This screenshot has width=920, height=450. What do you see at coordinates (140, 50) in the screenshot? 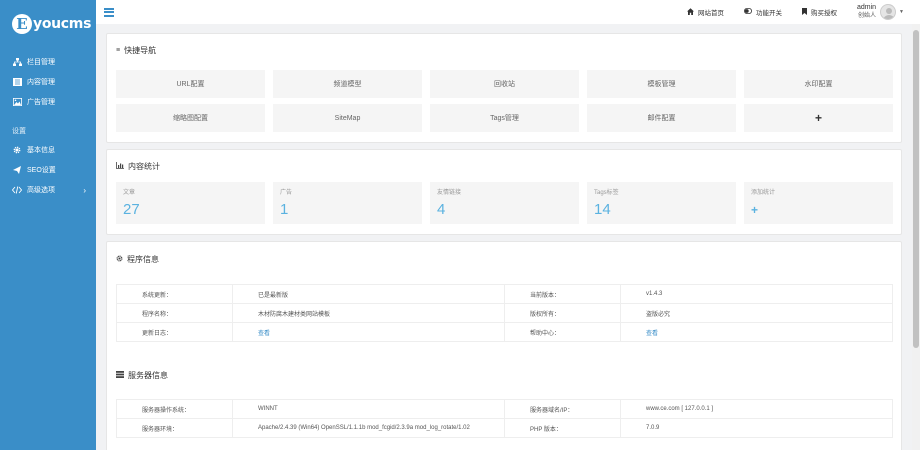
I see `quicknav-title-text: 快捷导航` at bounding box center [140, 50].